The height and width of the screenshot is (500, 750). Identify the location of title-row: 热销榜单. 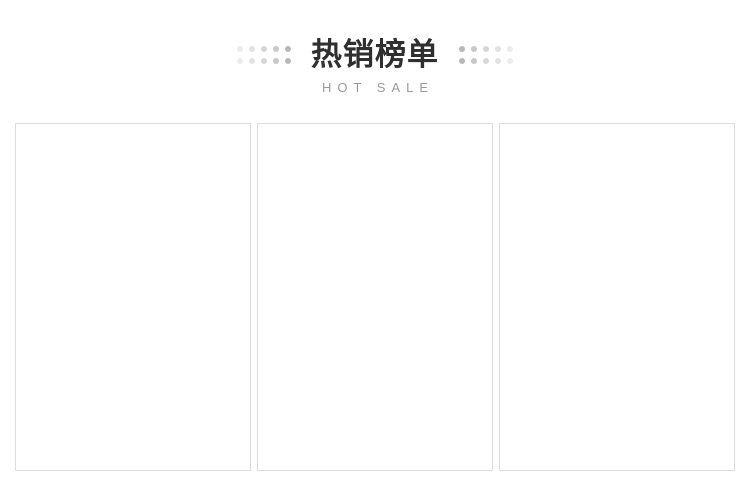
(375, 55).